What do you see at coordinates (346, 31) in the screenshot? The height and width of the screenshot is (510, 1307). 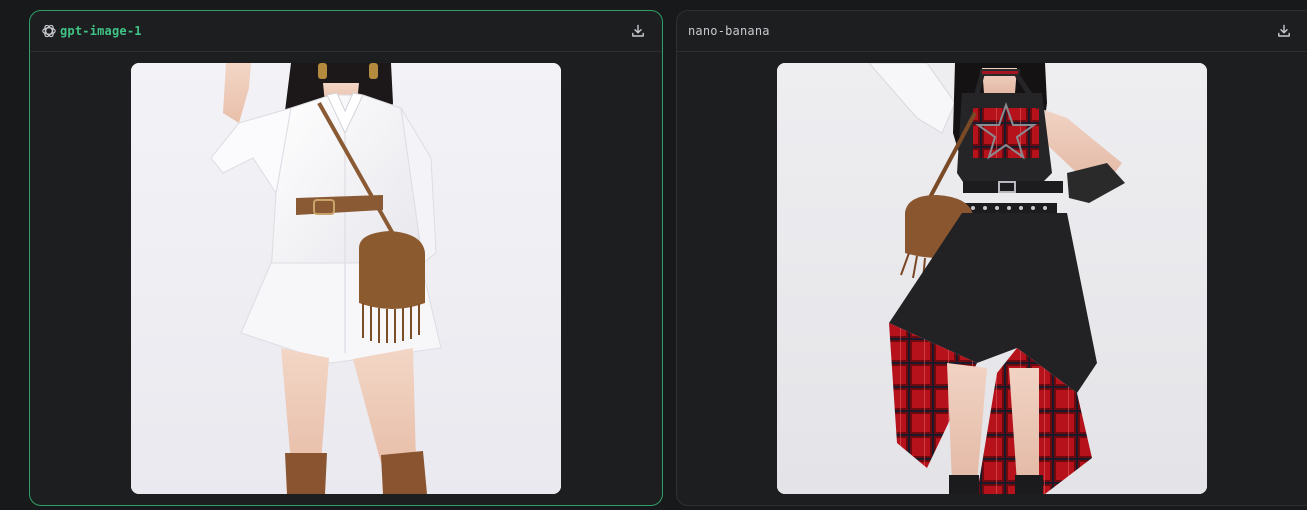 I see `card-header: gpt-image-1` at bounding box center [346, 31].